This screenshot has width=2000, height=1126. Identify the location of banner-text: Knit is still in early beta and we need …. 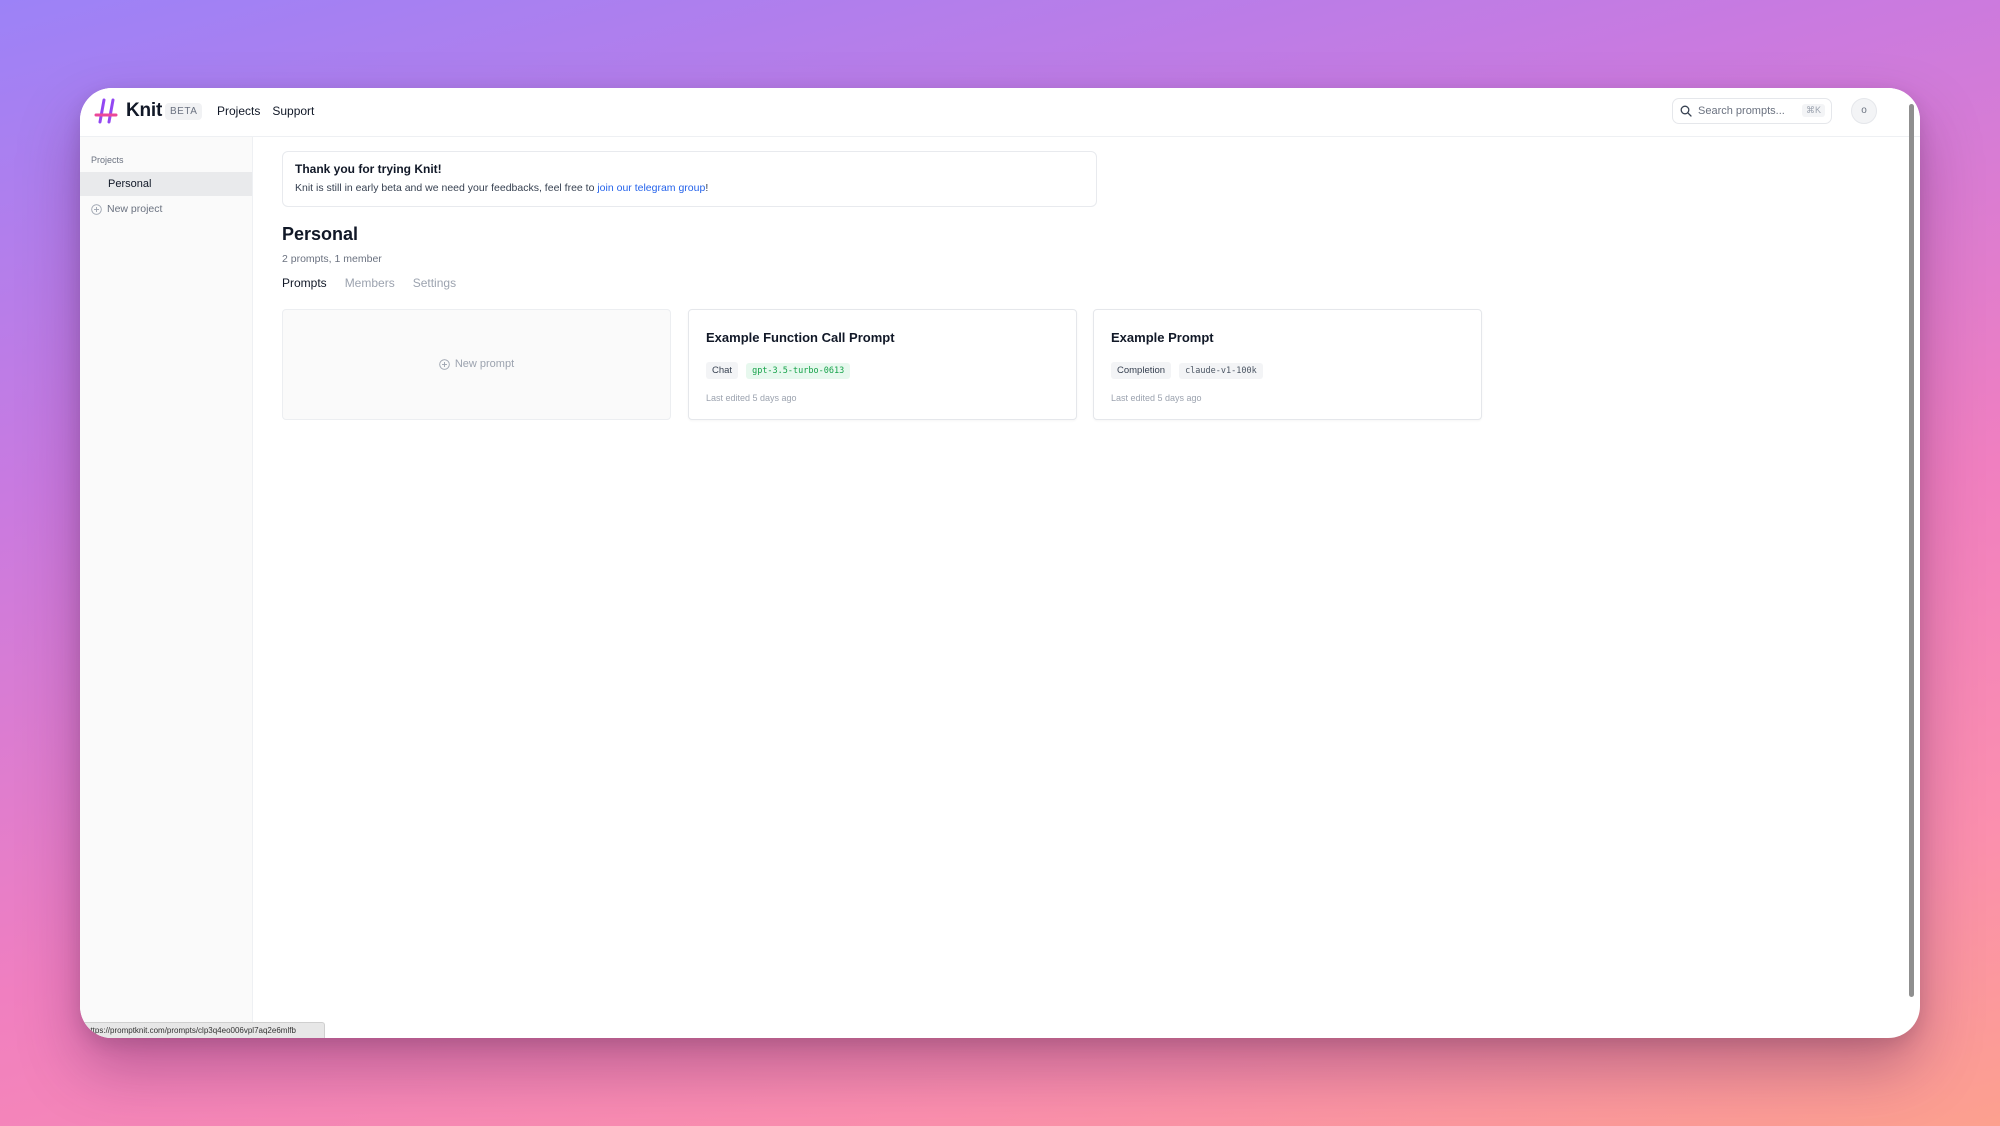
(501, 188).